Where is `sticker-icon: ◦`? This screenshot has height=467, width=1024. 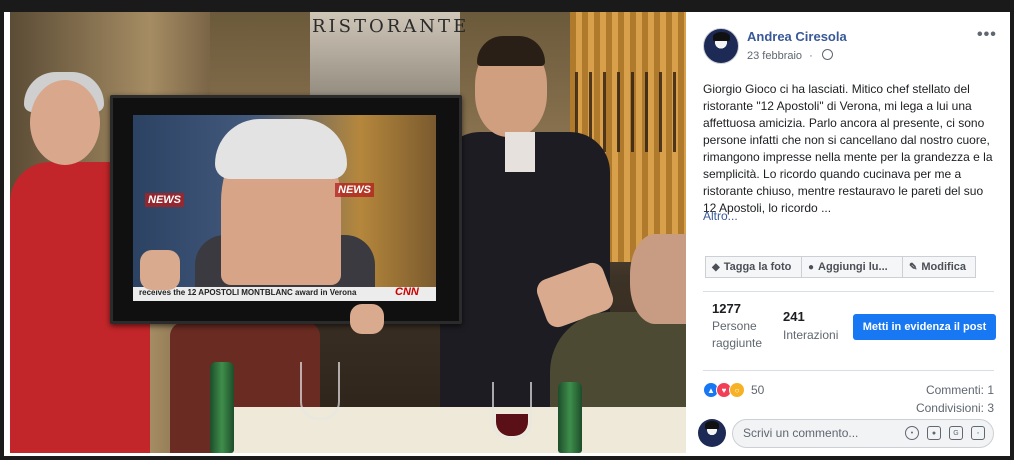 sticker-icon: ◦ is located at coordinates (978, 433).